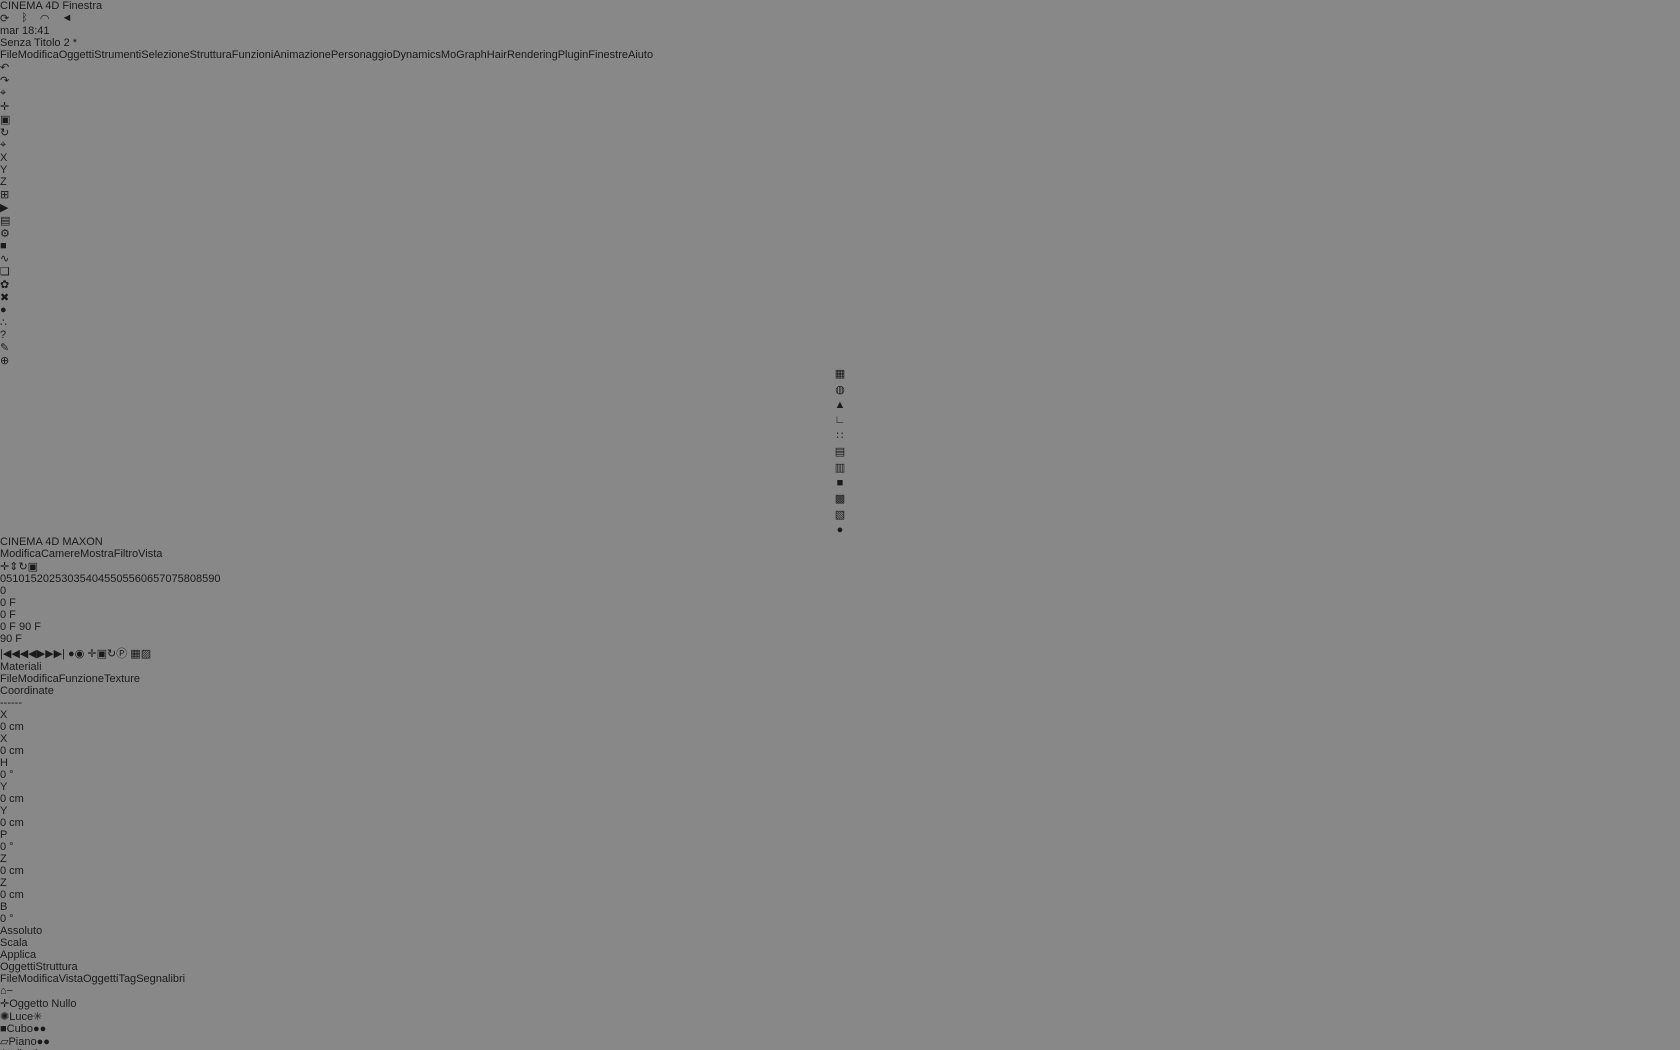  What do you see at coordinates (135, 654) in the screenshot?
I see `minimal-interface-toggle: ▦` at bounding box center [135, 654].